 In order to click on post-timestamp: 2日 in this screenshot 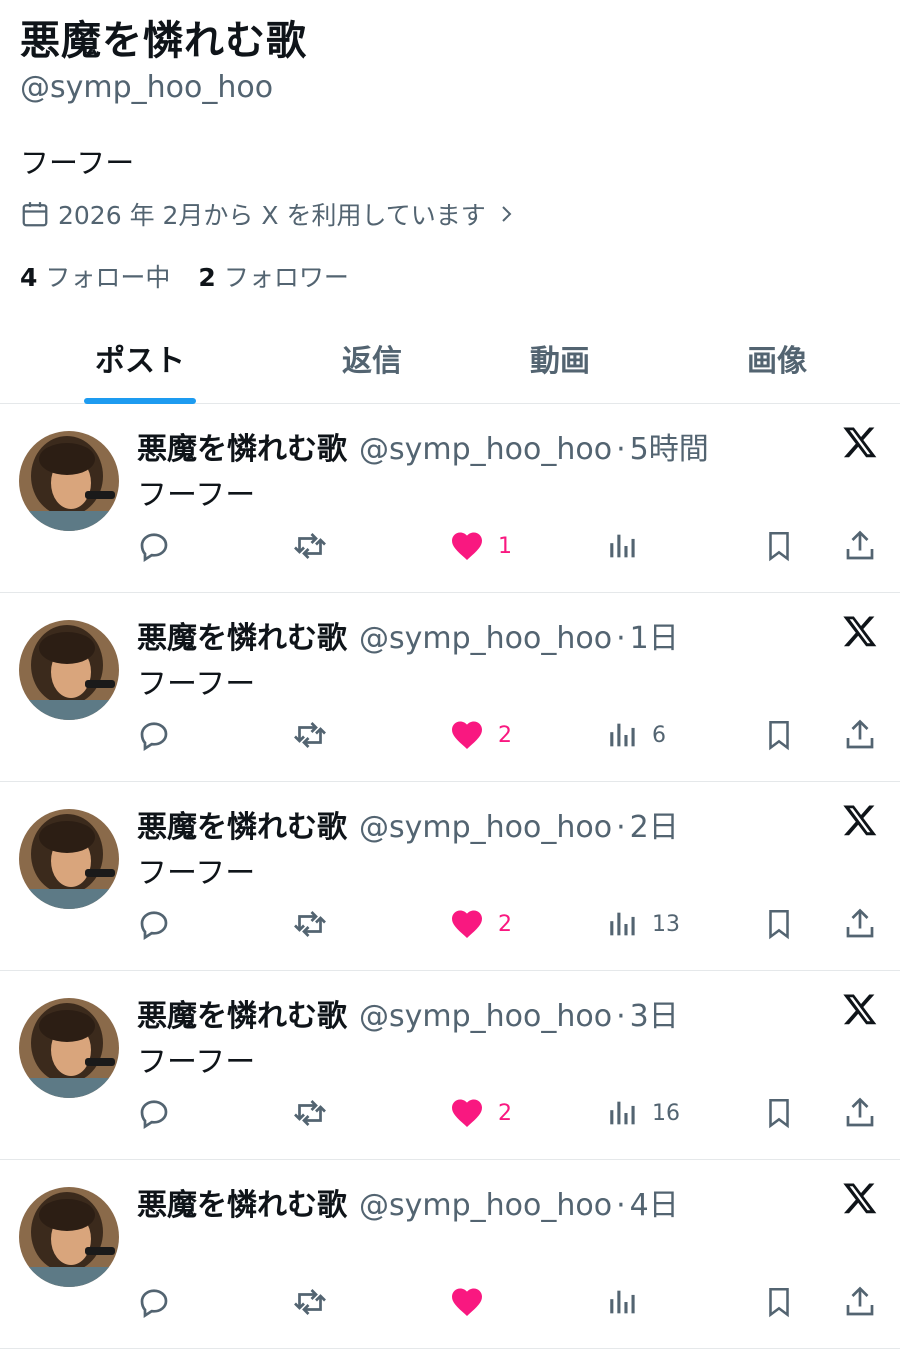, I will do `click(654, 824)`.